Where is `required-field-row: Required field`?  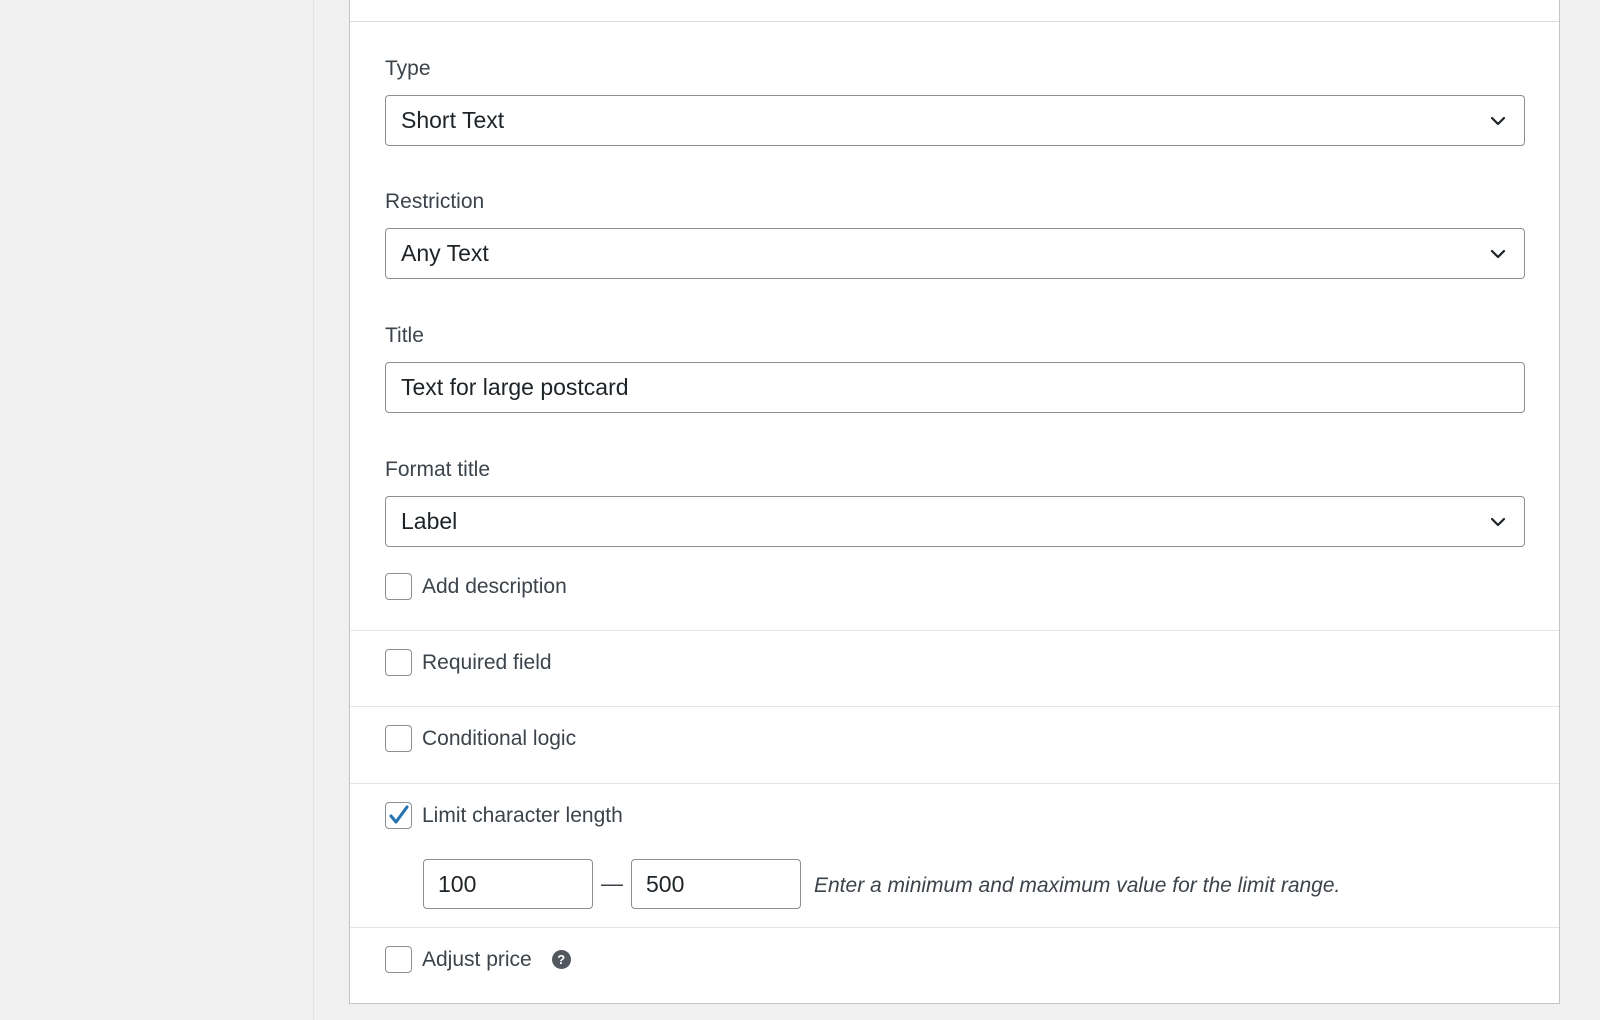 required-field-row: Required field is located at coordinates (468, 662).